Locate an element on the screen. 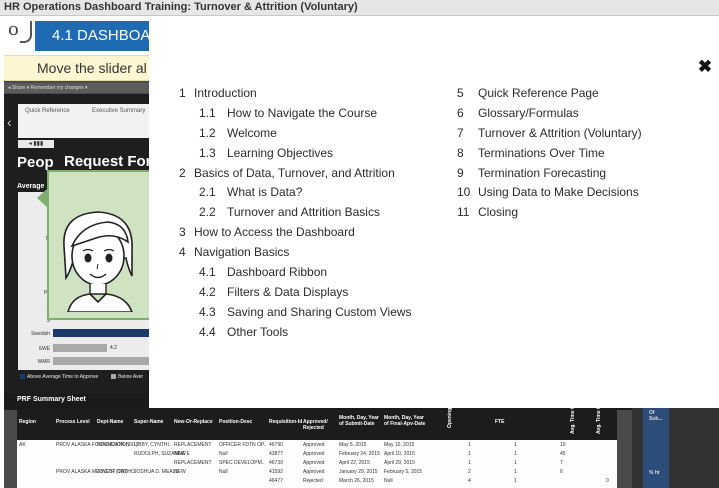 Image resolution: width=719 pixels, height=488 pixels. toc-item: 7 Turnover & Attrition (Voluntary) is located at coordinates (577, 136).